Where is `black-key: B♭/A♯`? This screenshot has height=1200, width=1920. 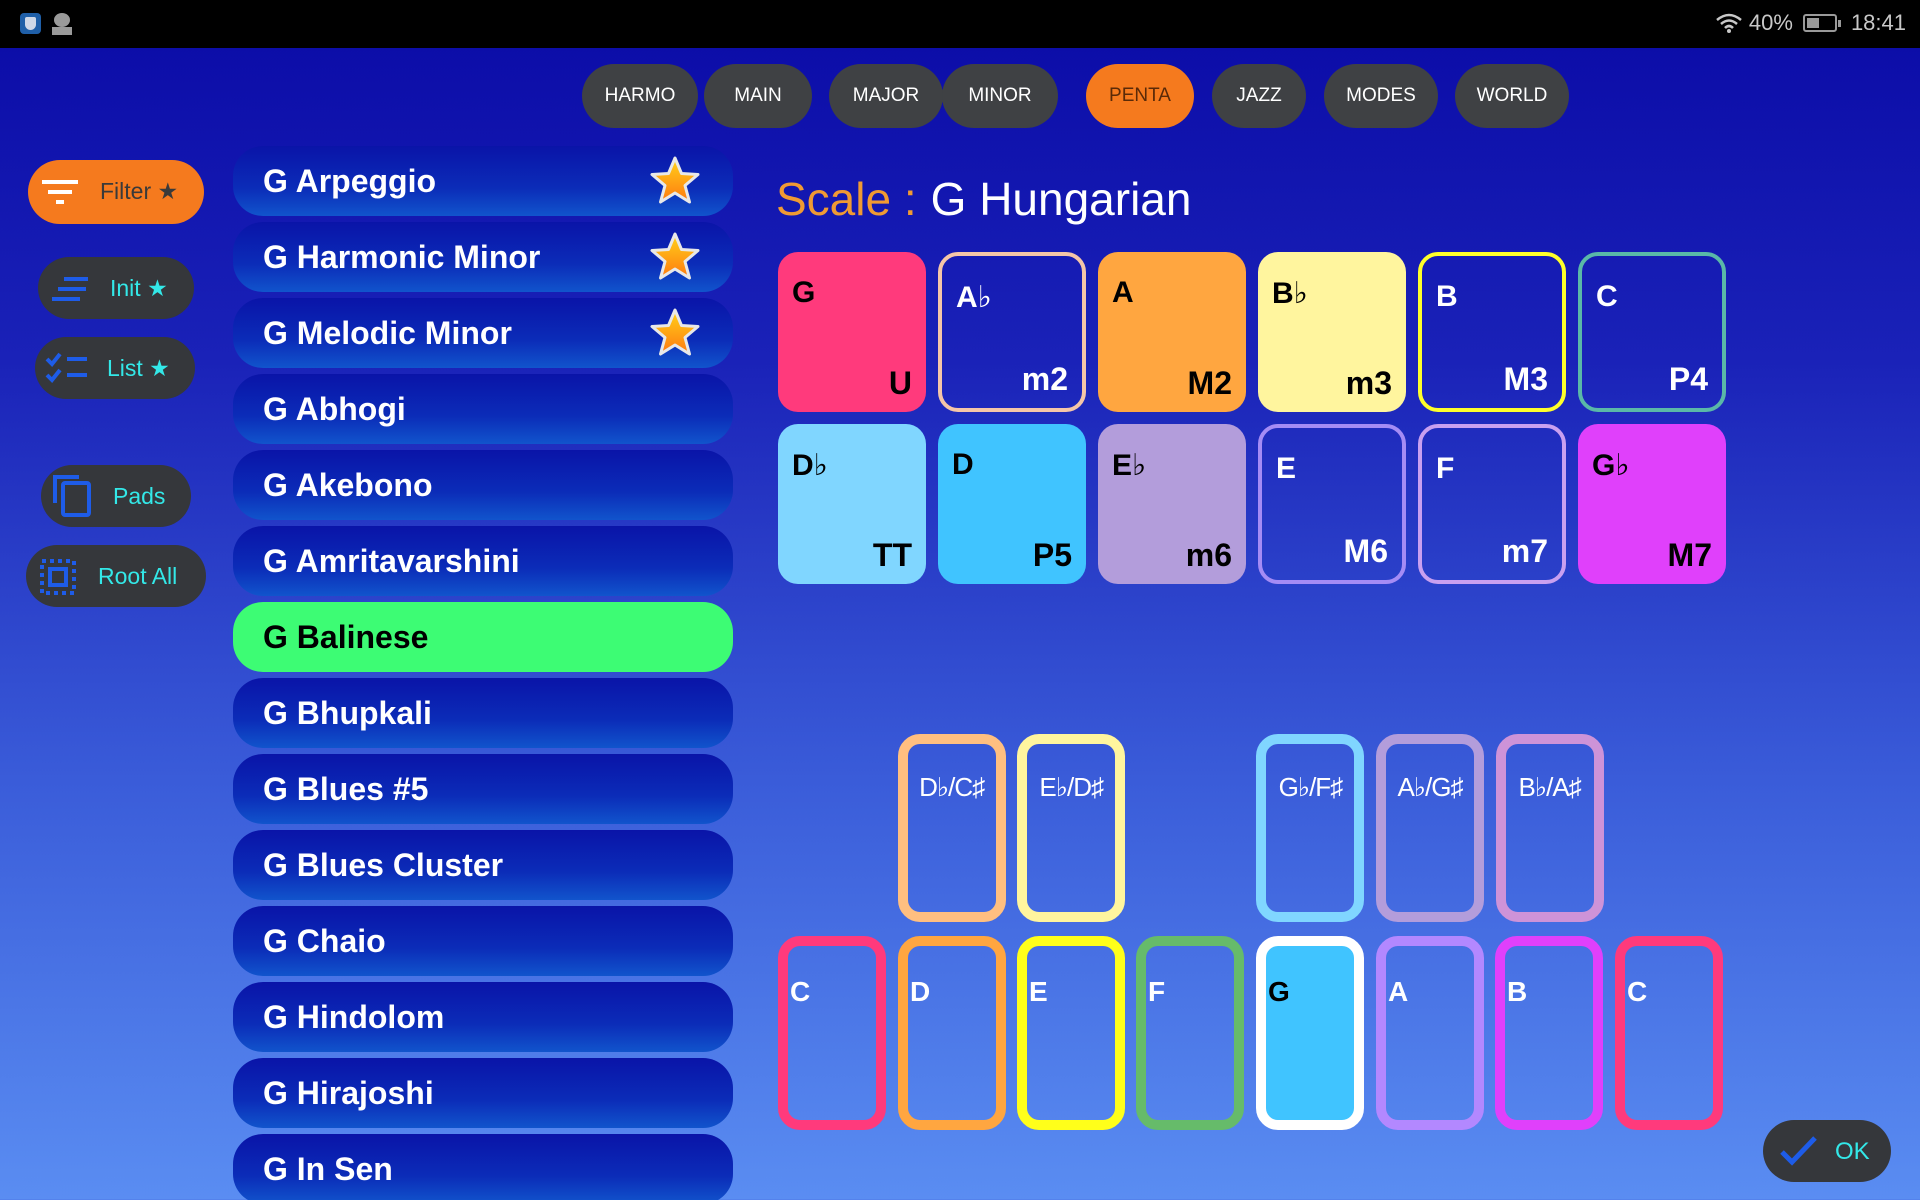
black-key: B♭/A♯ is located at coordinates (1549, 828).